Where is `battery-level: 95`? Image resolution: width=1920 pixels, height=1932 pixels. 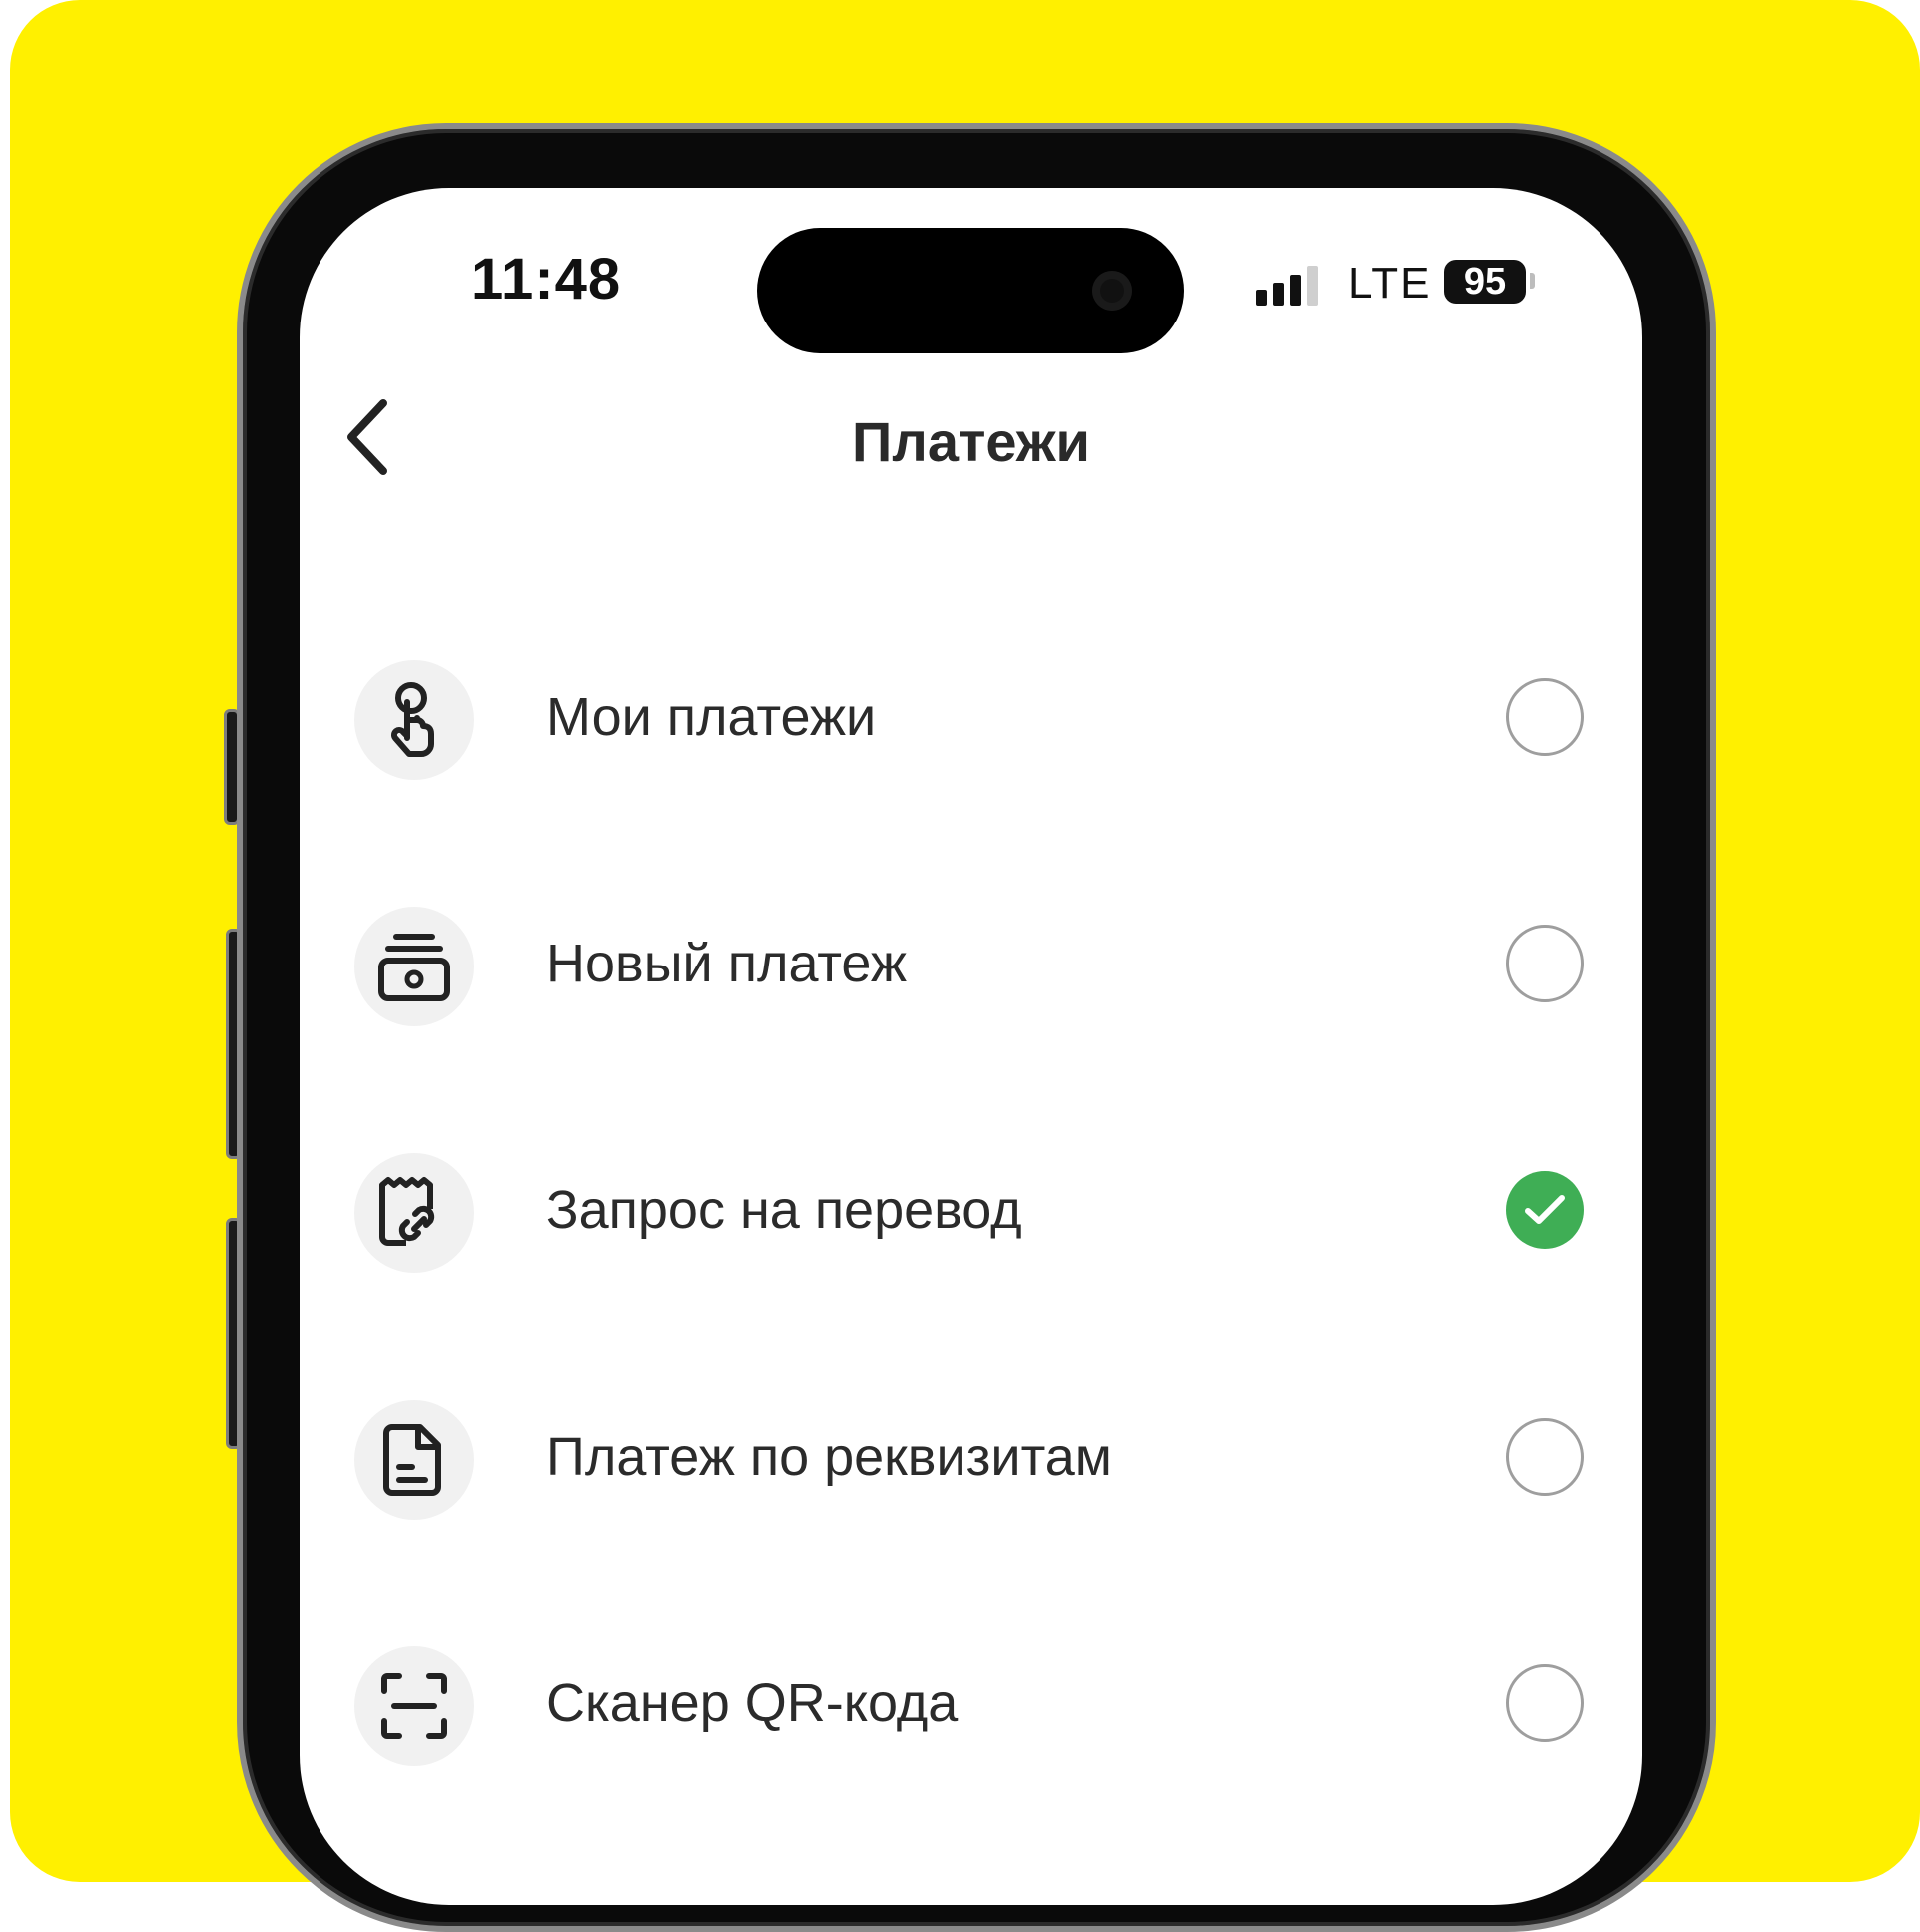
battery-level: 95 is located at coordinates (1485, 282).